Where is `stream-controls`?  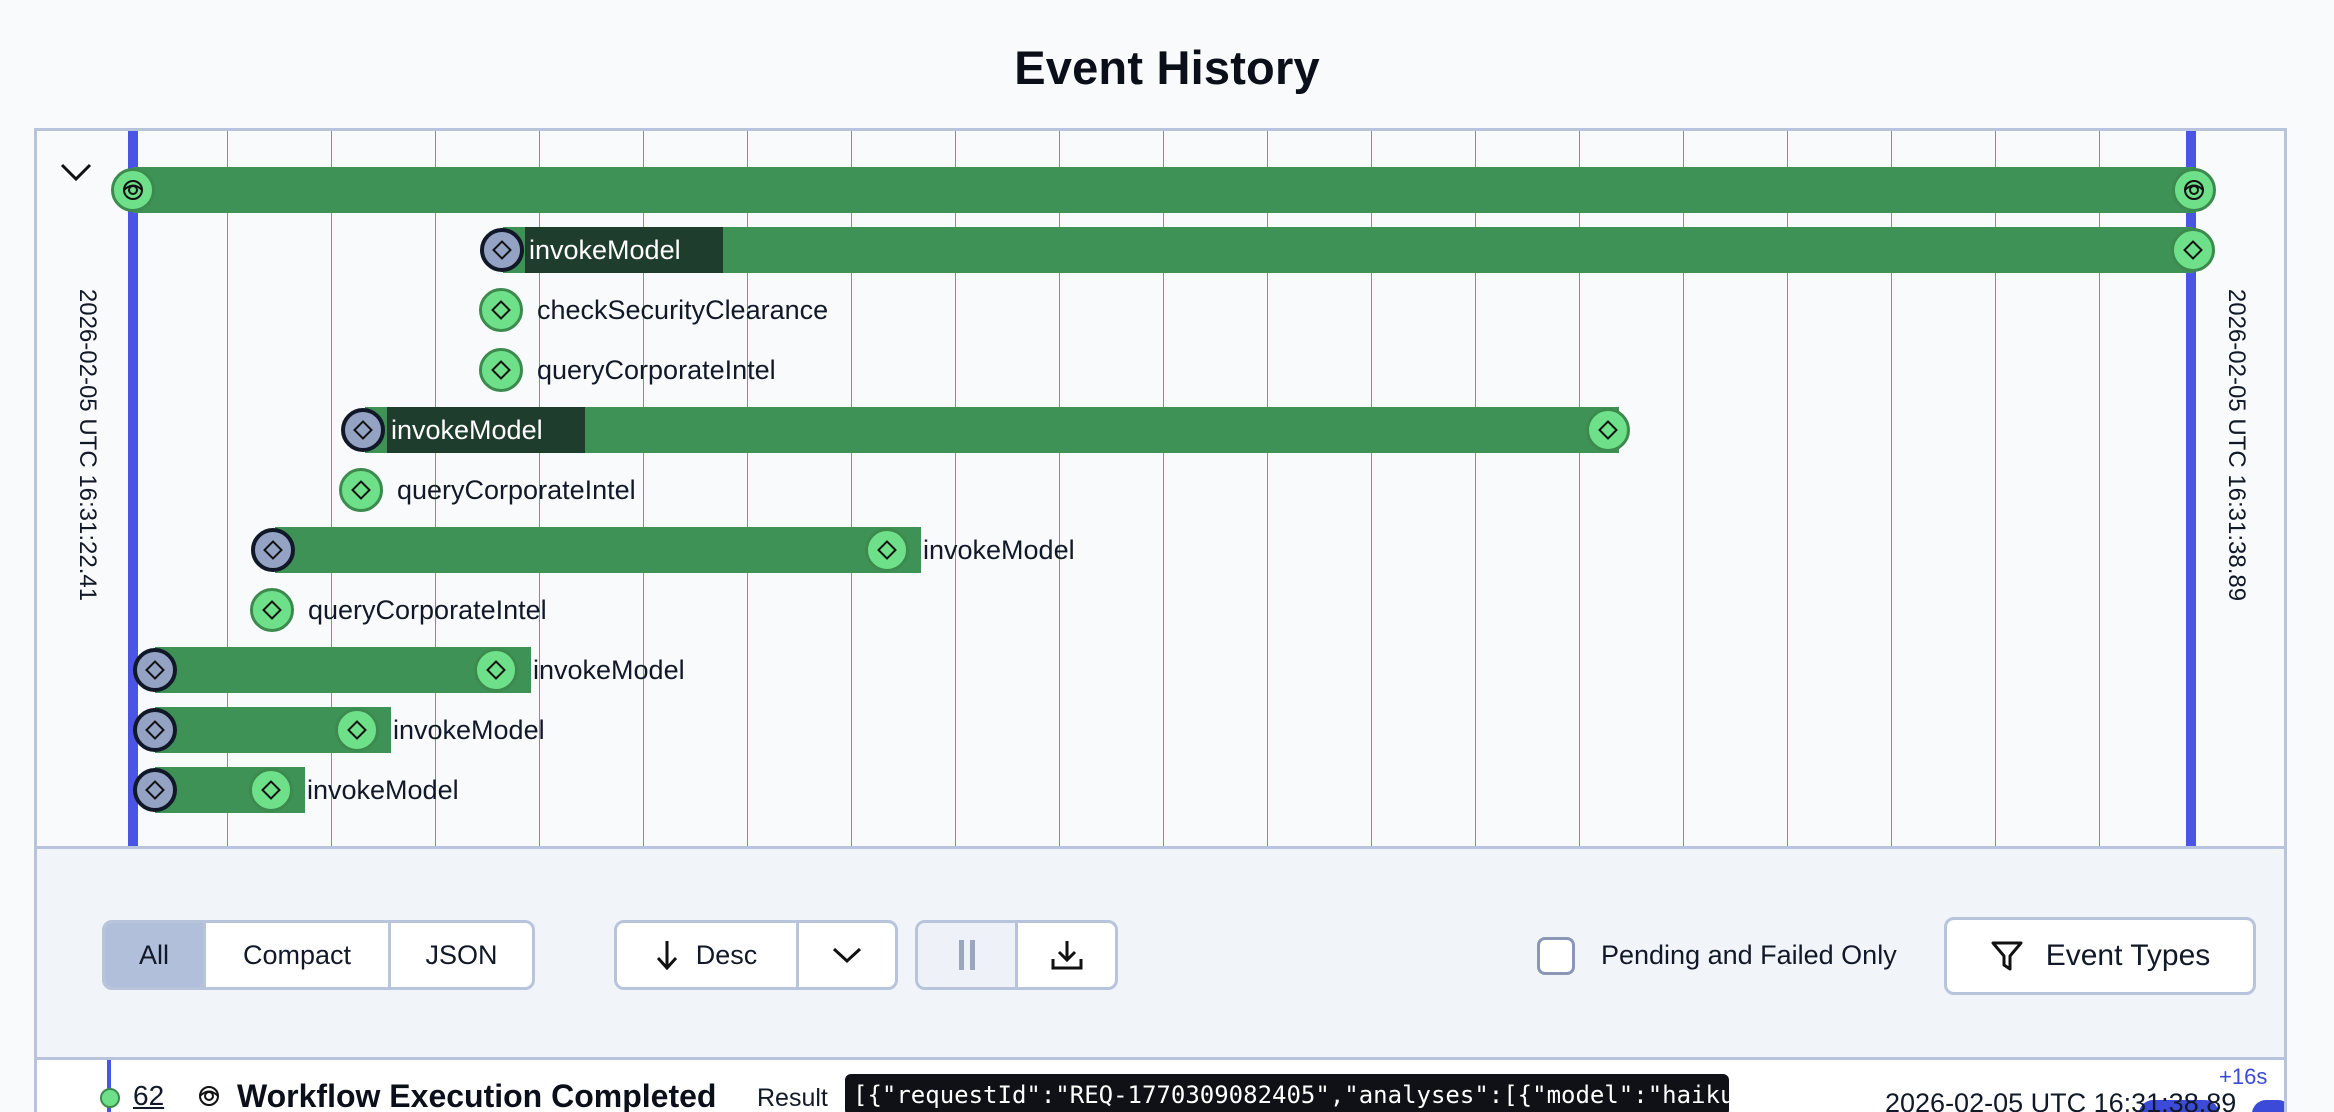 stream-controls is located at coordinates (1016, 955).